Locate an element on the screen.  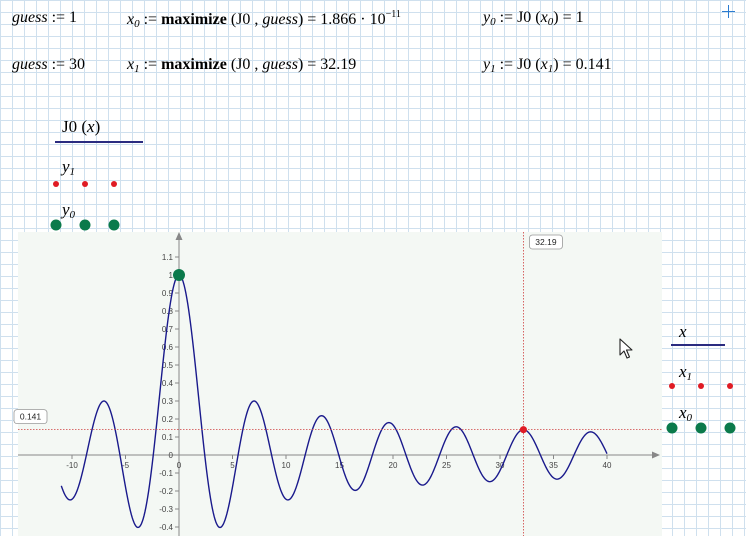
x-legend-x0-swatch is located at coordinates (701, 428).